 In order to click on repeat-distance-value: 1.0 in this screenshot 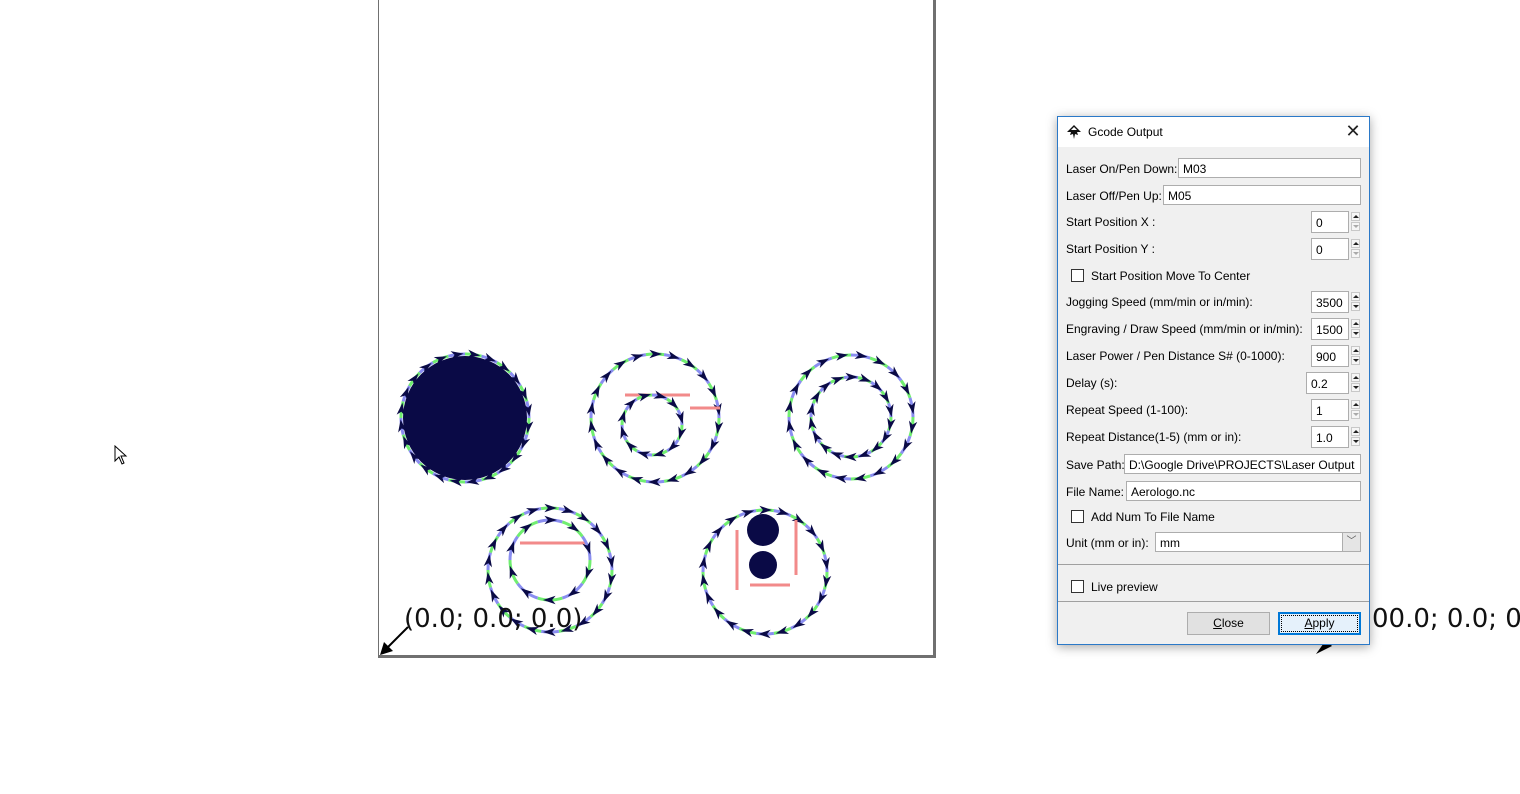, I will do `click(1330, 437)`.